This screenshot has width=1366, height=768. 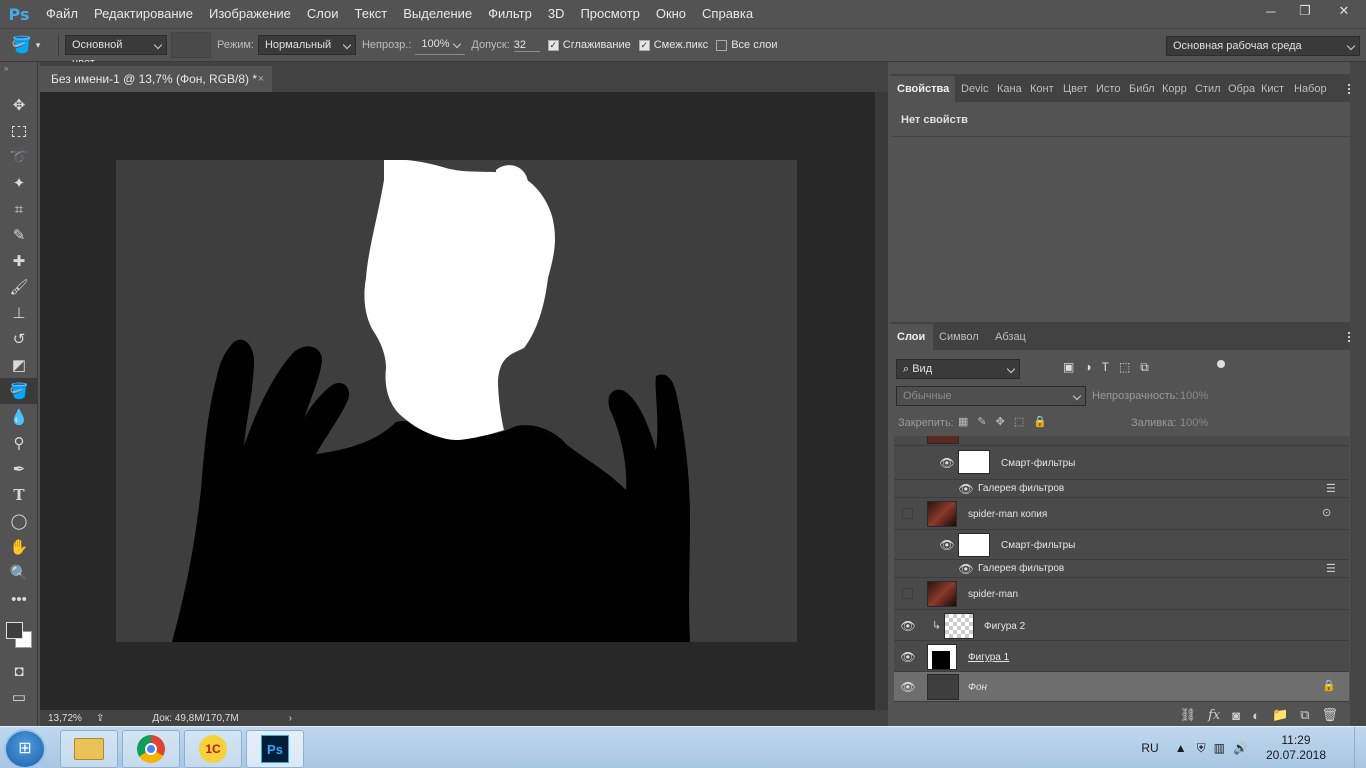 What do you see at coordinates (1124, 367) in the screenshot?
I see `filter-shape-icon: ⬚` at bounding box center [1124, 367].